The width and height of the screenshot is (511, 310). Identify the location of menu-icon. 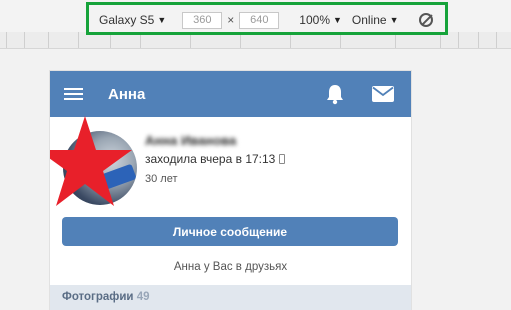
(73, 94).